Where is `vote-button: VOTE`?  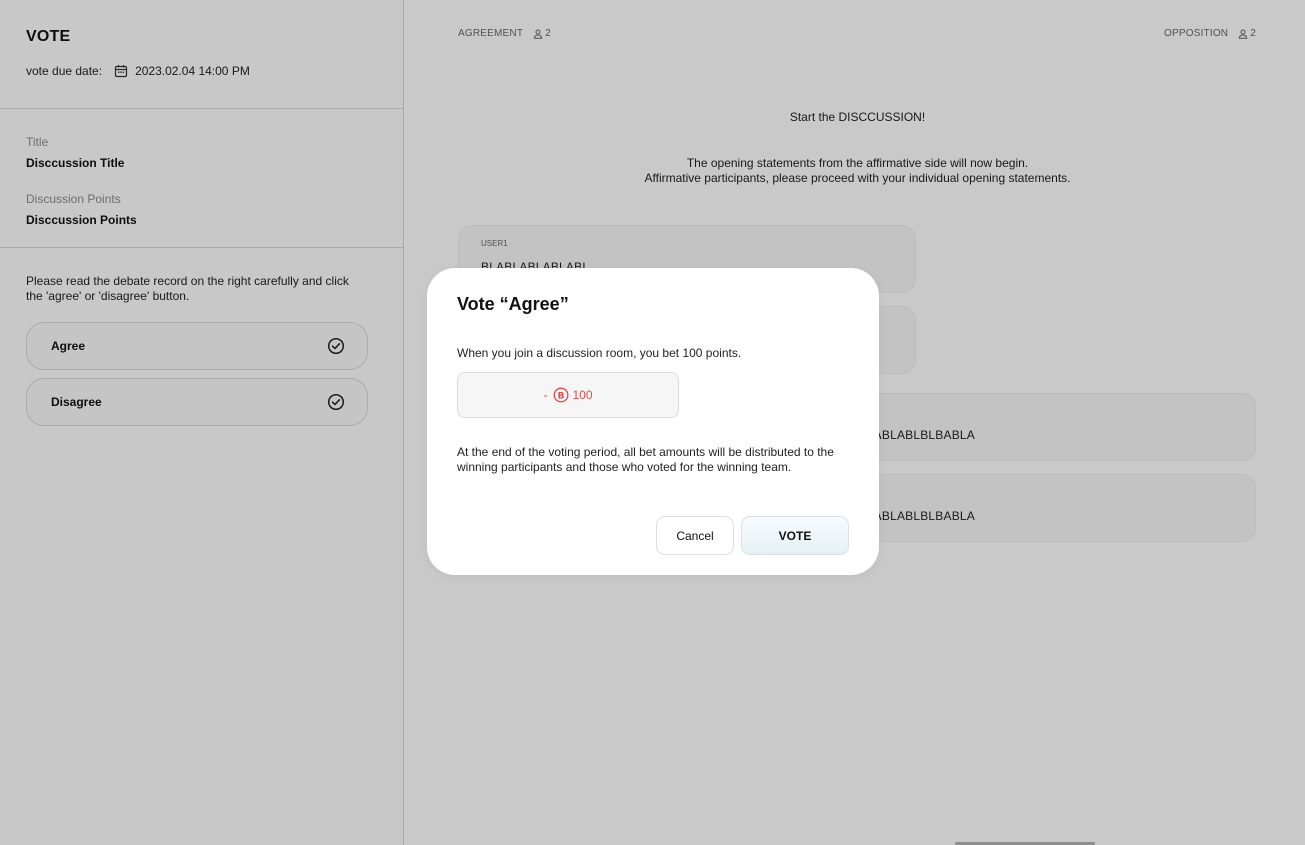
vote-button: VOTE is located at coordinates (795, 535).